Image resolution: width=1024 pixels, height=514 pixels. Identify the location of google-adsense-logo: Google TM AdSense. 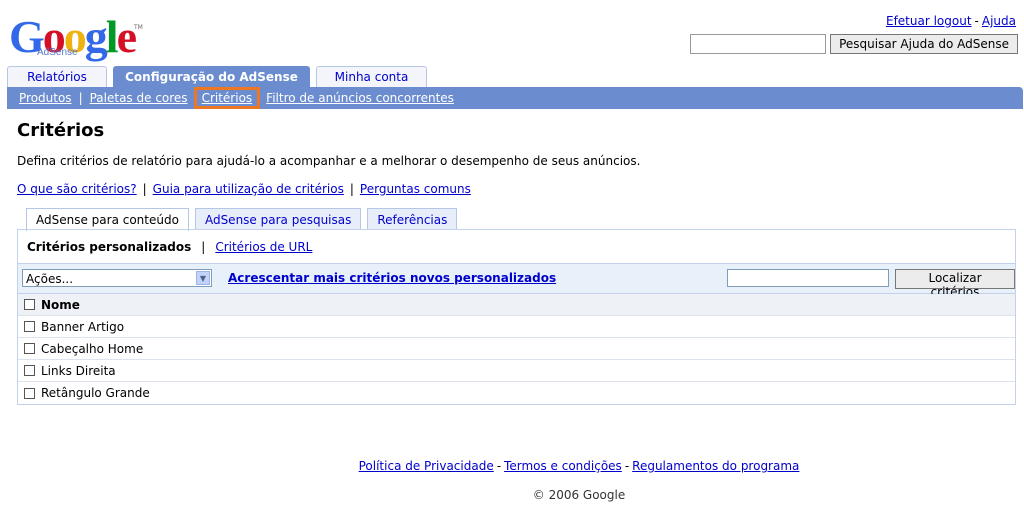
(76, 38).